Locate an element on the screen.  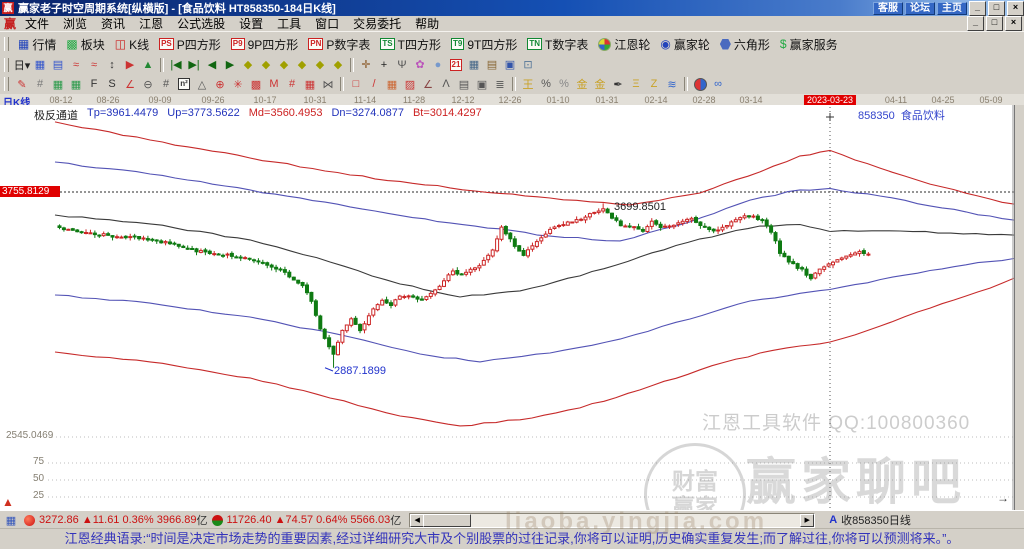
diamond-shrink-icon: ◆ is located at coordinates (248, 65).